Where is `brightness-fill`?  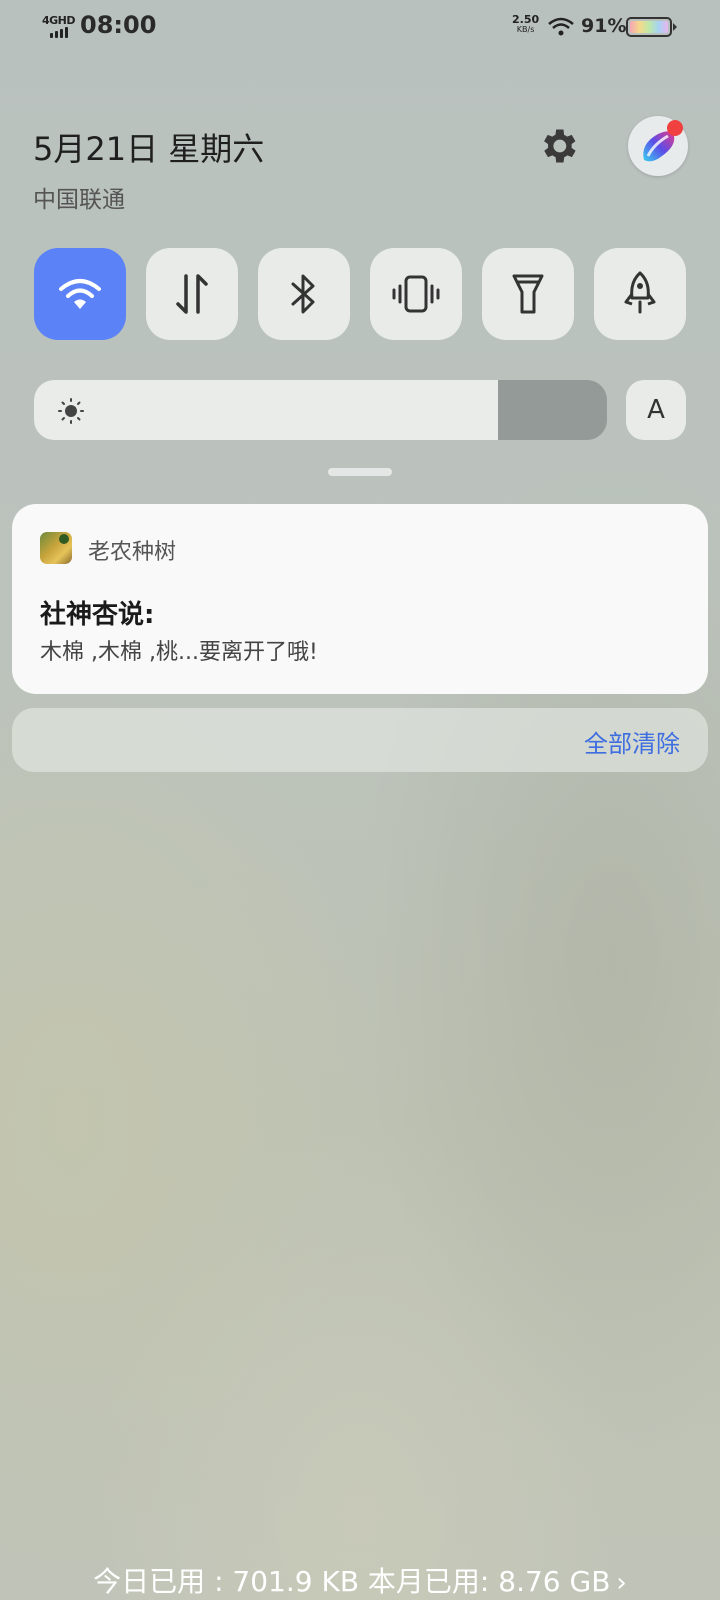
brightness-fill is located at coordinates (266, 410).